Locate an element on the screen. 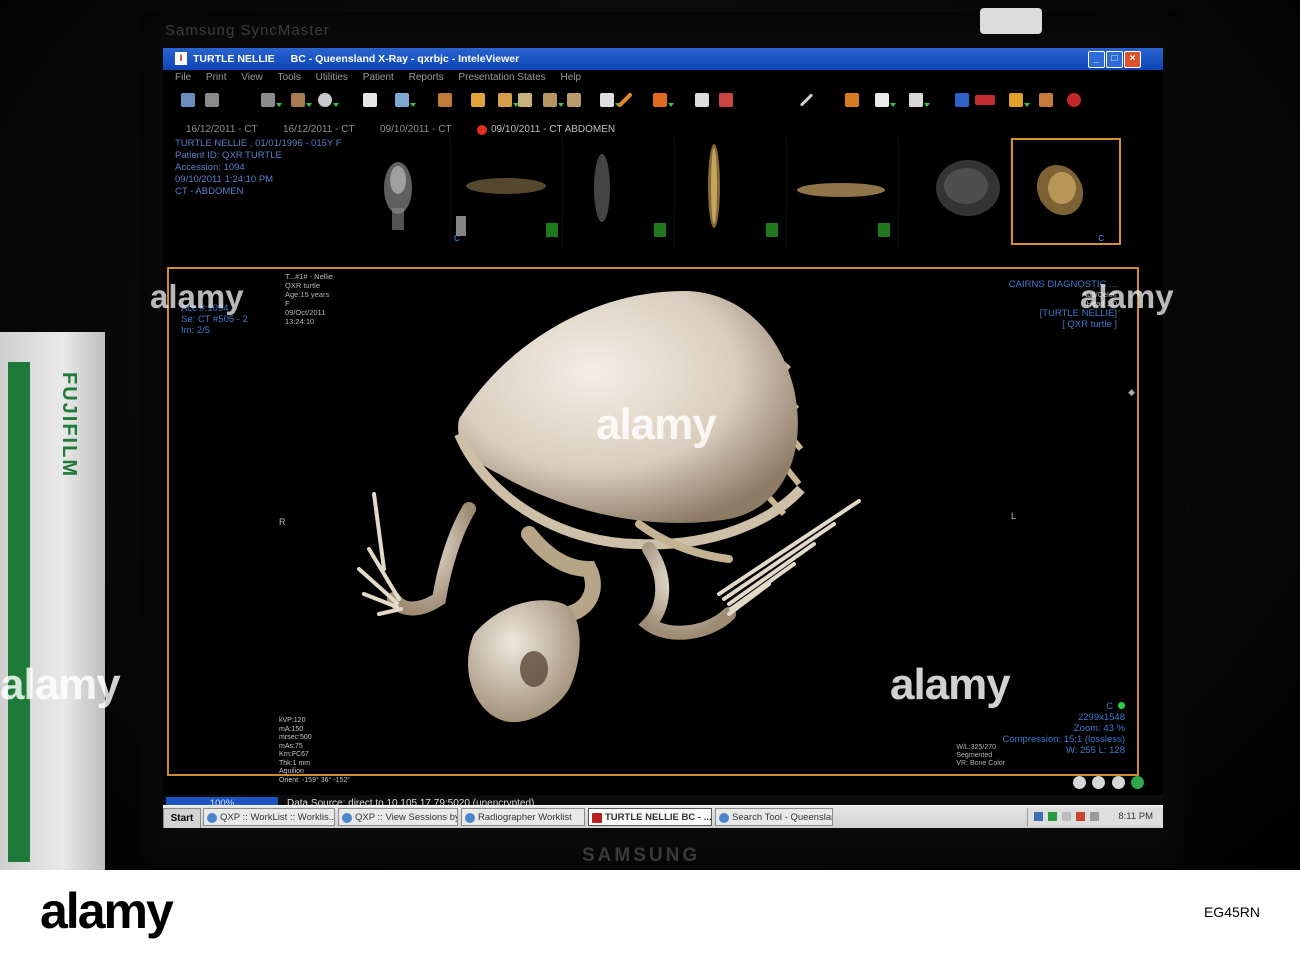 The width and height of the screenshot is (1300, 955). watermark-3: alamy is located at coordinates (656, 424).